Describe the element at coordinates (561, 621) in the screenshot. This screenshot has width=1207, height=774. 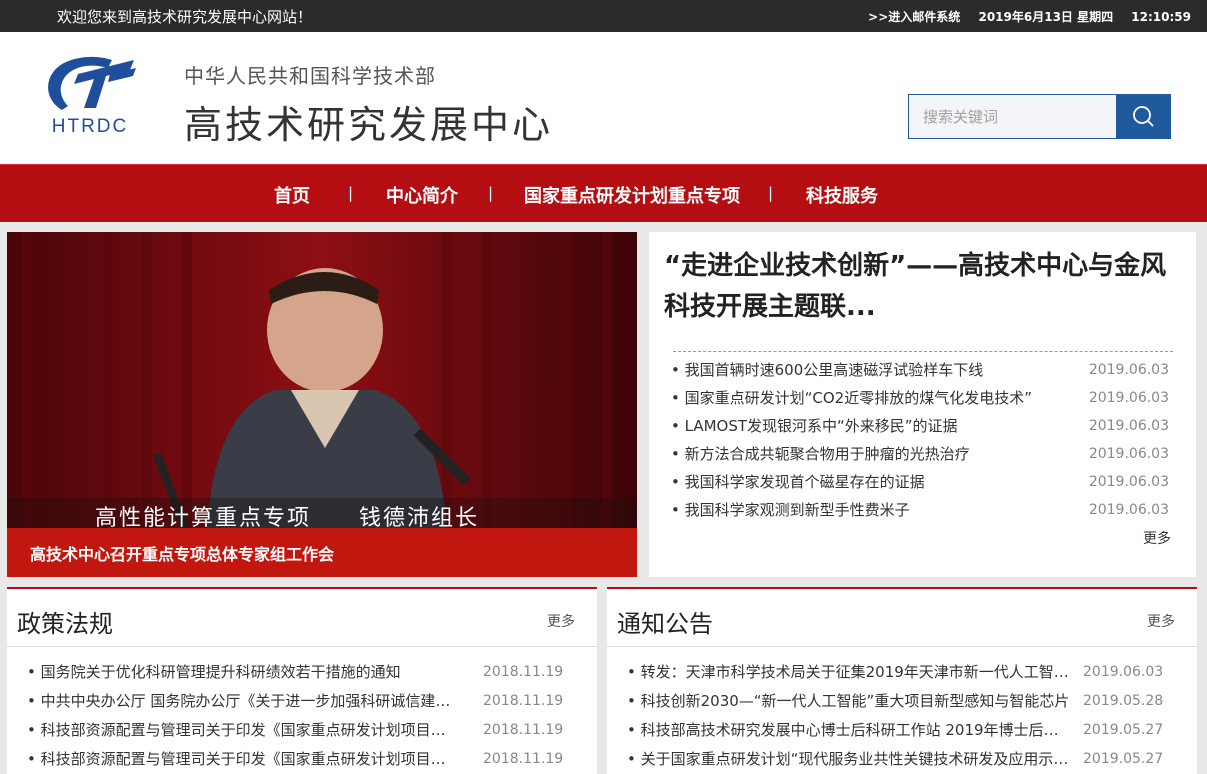
I see `policy-more-link: 更多` at that location.